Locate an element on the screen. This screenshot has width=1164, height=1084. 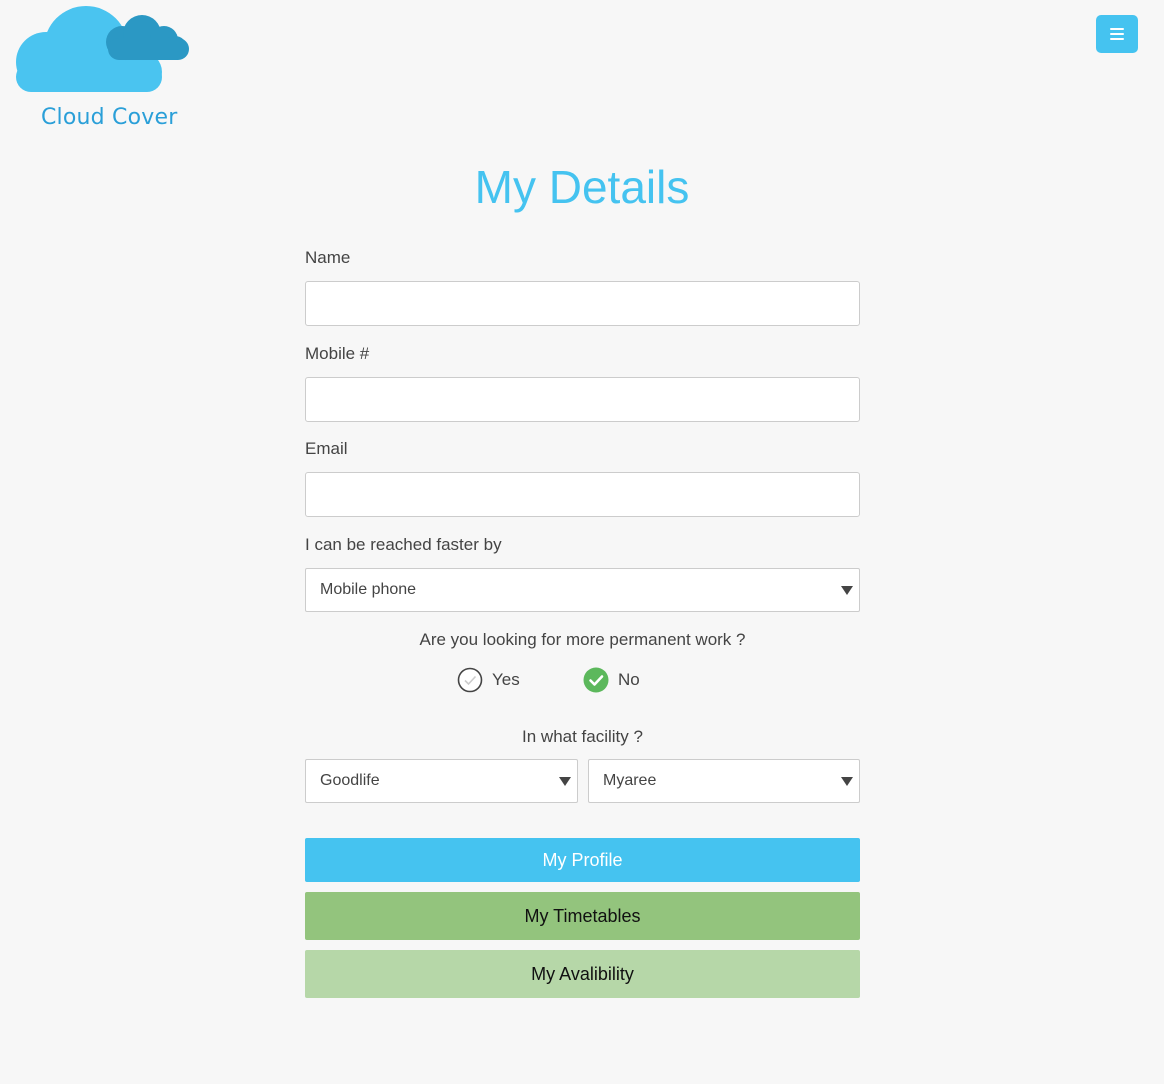
page-title: My Details is located at coordinates (582, 187).